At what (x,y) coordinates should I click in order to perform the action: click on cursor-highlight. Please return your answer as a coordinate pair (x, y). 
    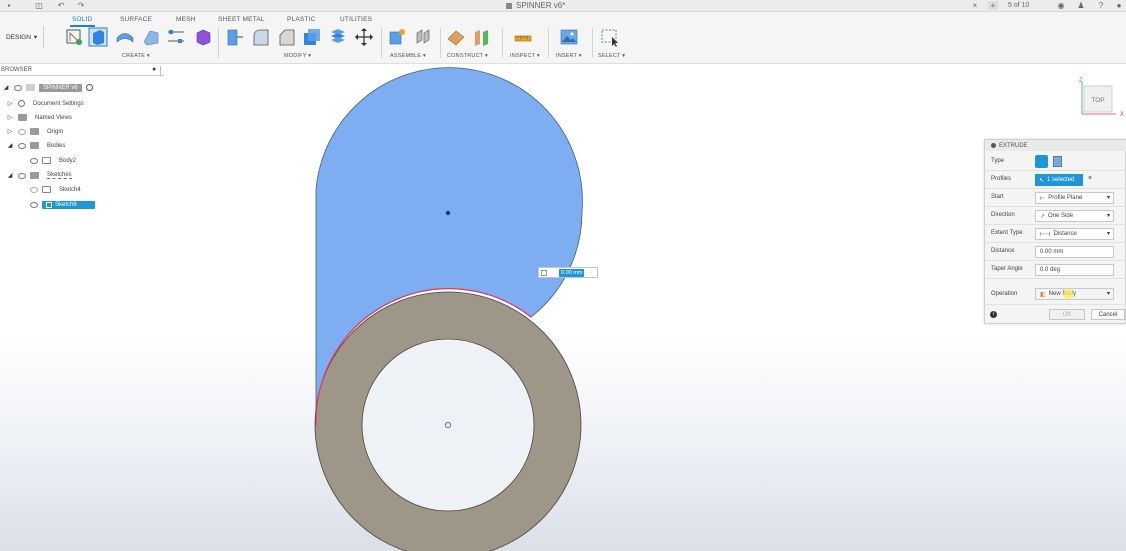
    Looking at the image, I should click on (1068, 294).